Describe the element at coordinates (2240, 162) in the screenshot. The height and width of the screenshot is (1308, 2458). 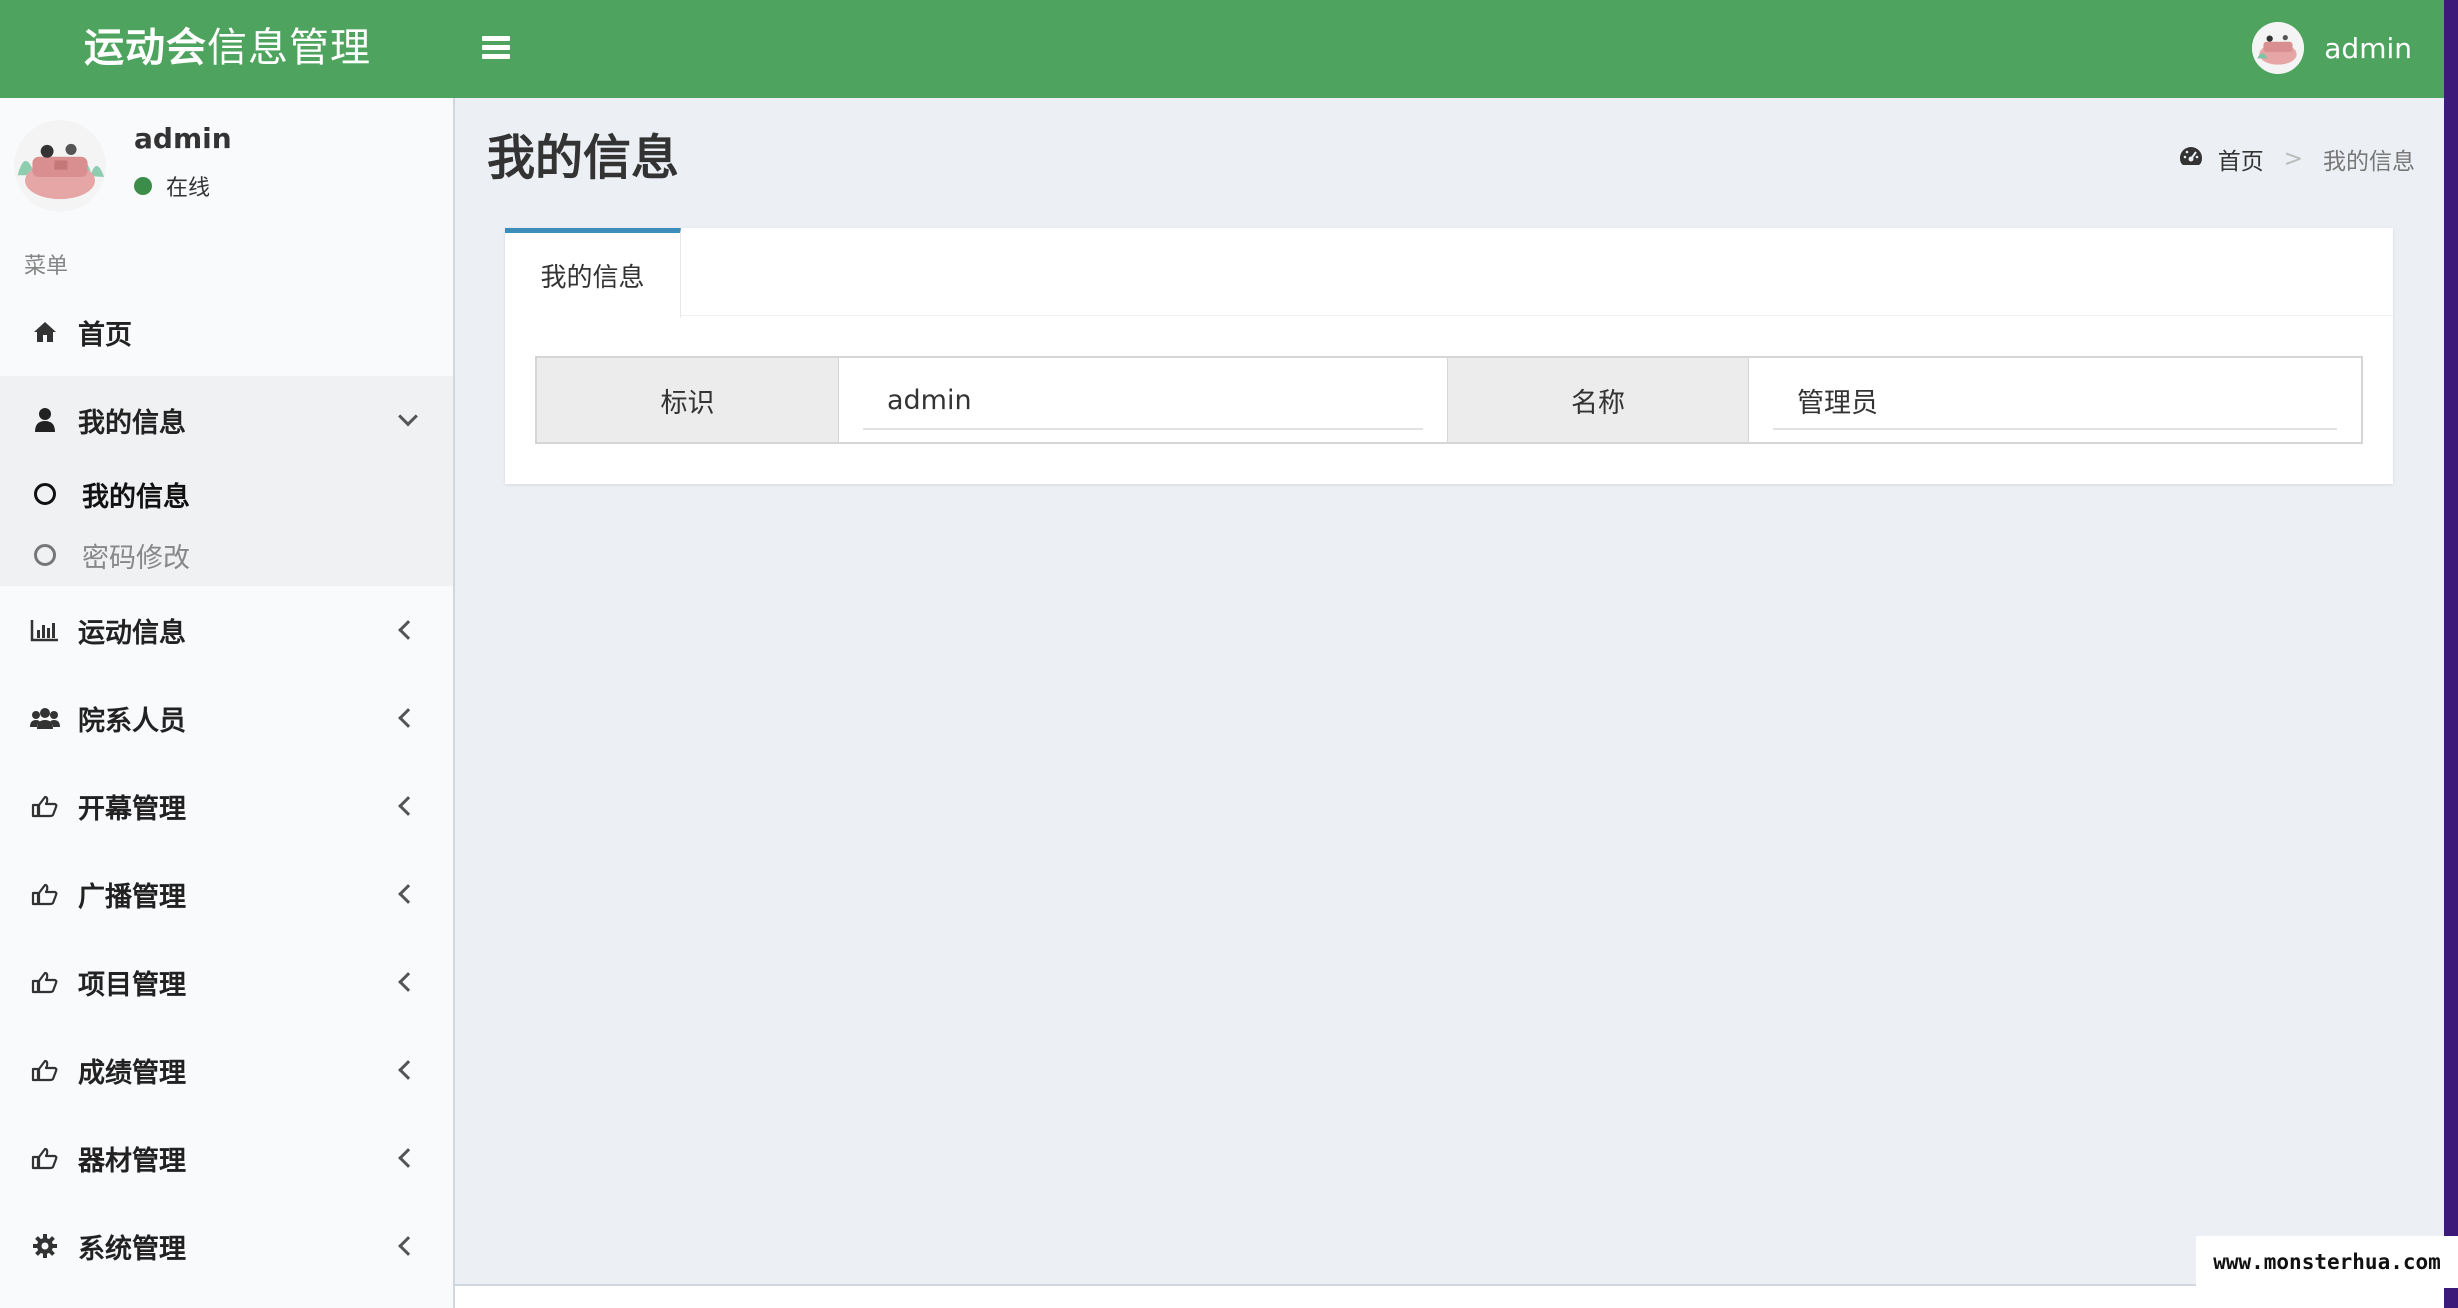
I see `breadcrumb-home-label: 首页` at that location.